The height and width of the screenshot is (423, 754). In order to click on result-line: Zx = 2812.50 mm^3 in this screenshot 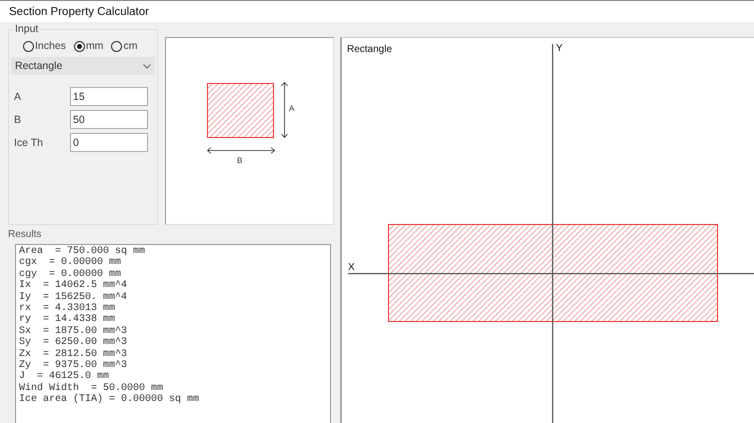, I will do `click(73, 354)`.